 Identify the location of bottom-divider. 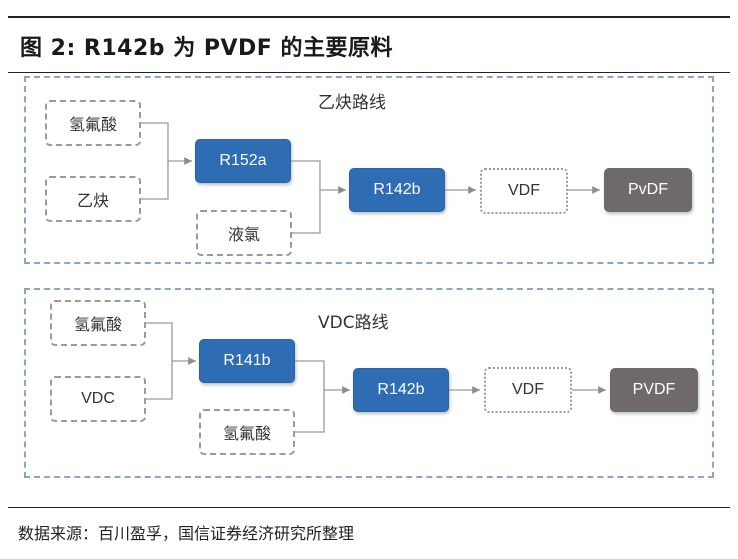
(369, 507).